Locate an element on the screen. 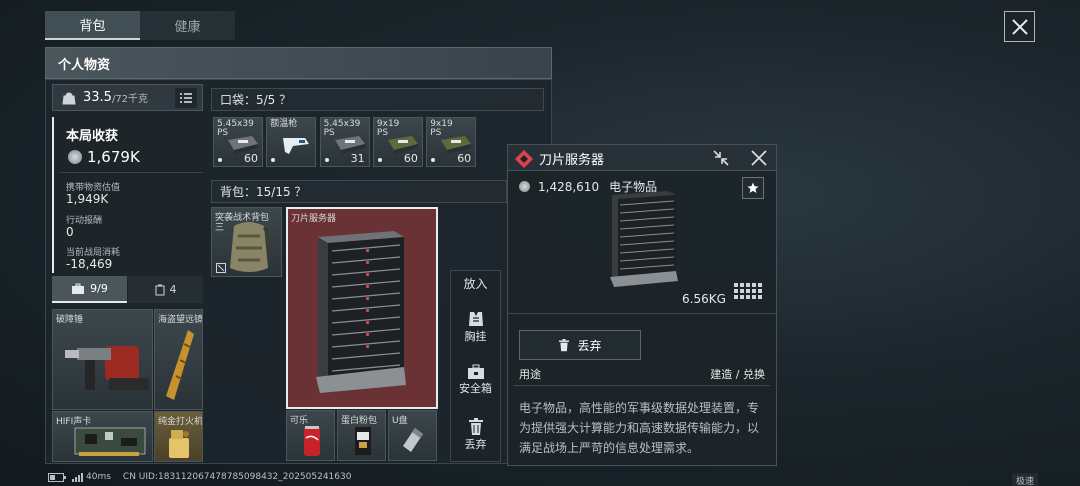 The height and width of the screenshot is (486, 1080). star-icon is located at coordinates (753, 187).